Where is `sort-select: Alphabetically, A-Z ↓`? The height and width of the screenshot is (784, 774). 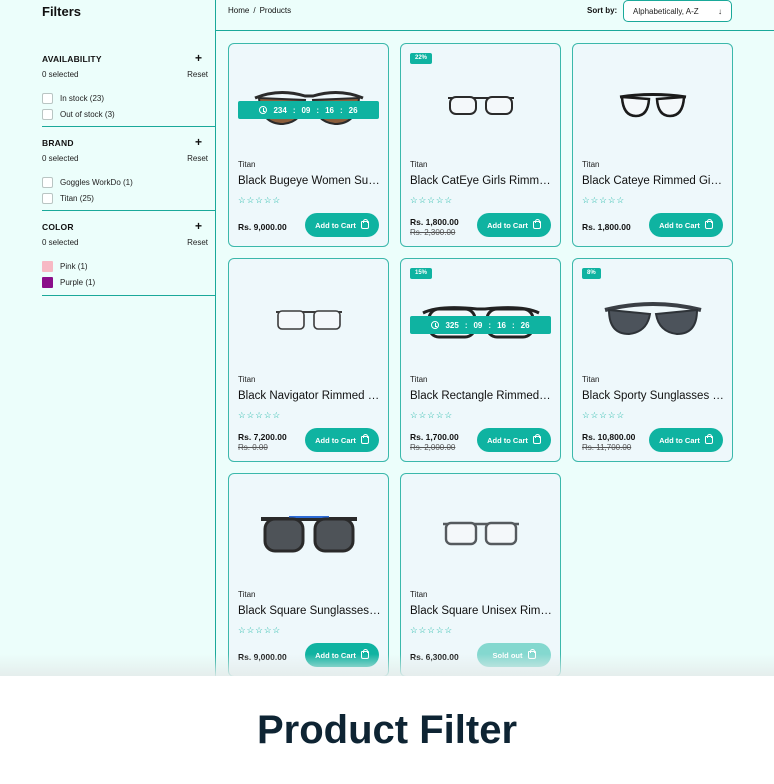 sort-select: Alphabetically, A-Z ↓ is located at coordinates (677, 11).